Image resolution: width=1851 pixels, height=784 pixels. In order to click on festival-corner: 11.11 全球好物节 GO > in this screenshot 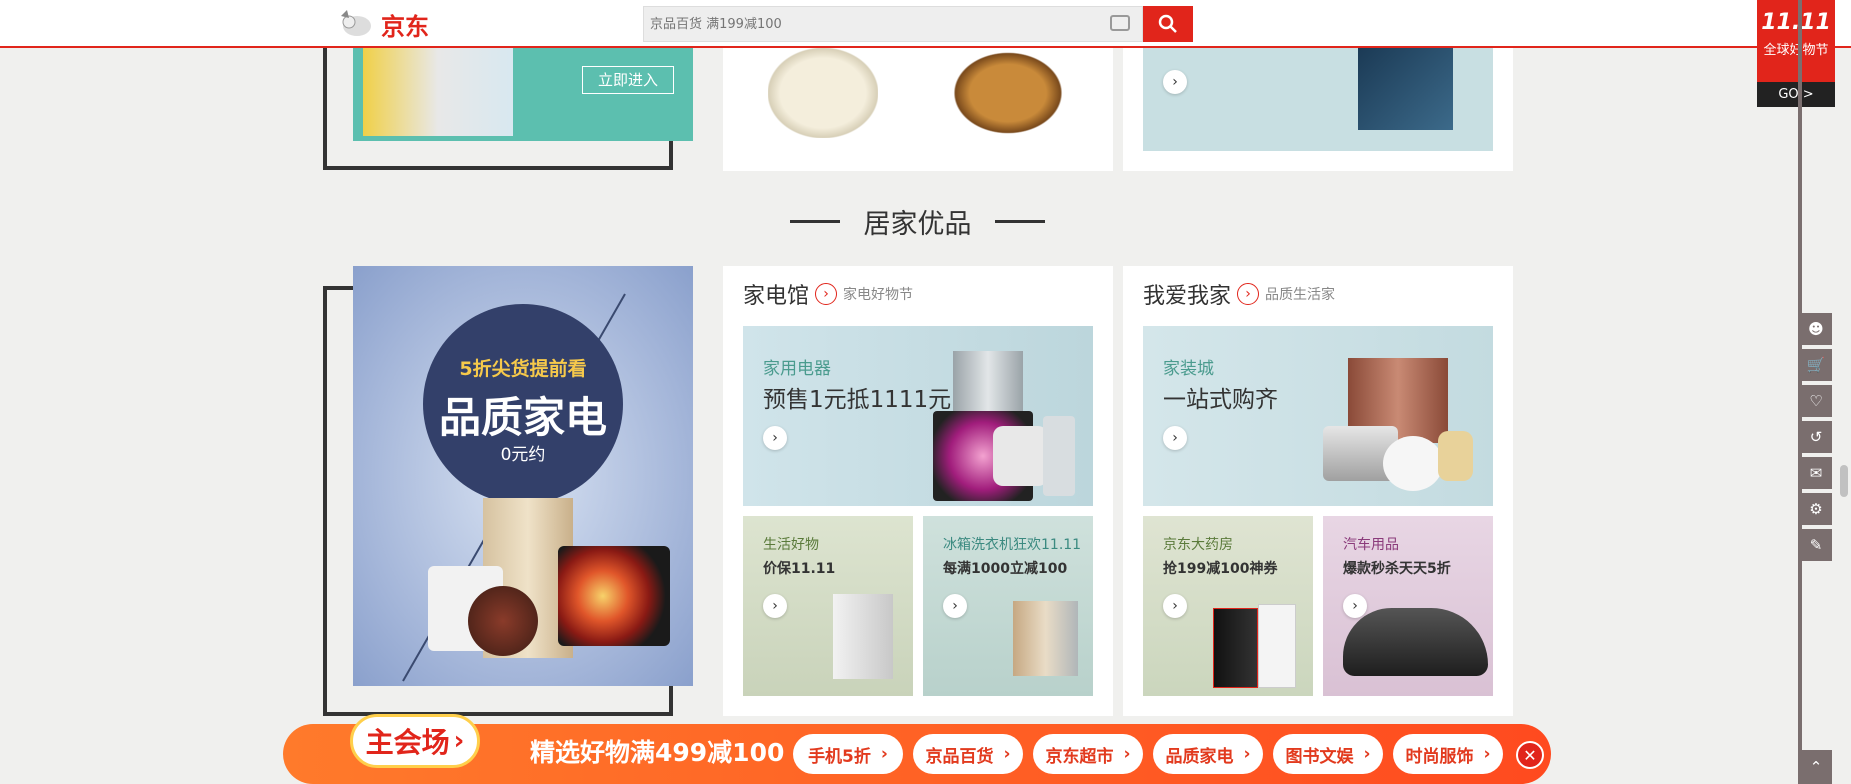, I will do `click(1796, 53)`.